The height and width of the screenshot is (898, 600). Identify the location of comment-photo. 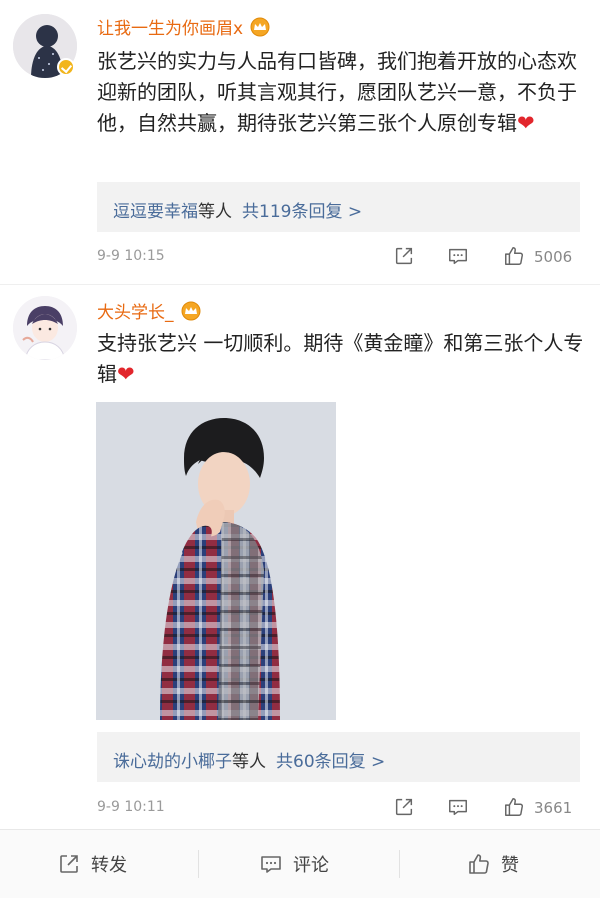
(216, 561).